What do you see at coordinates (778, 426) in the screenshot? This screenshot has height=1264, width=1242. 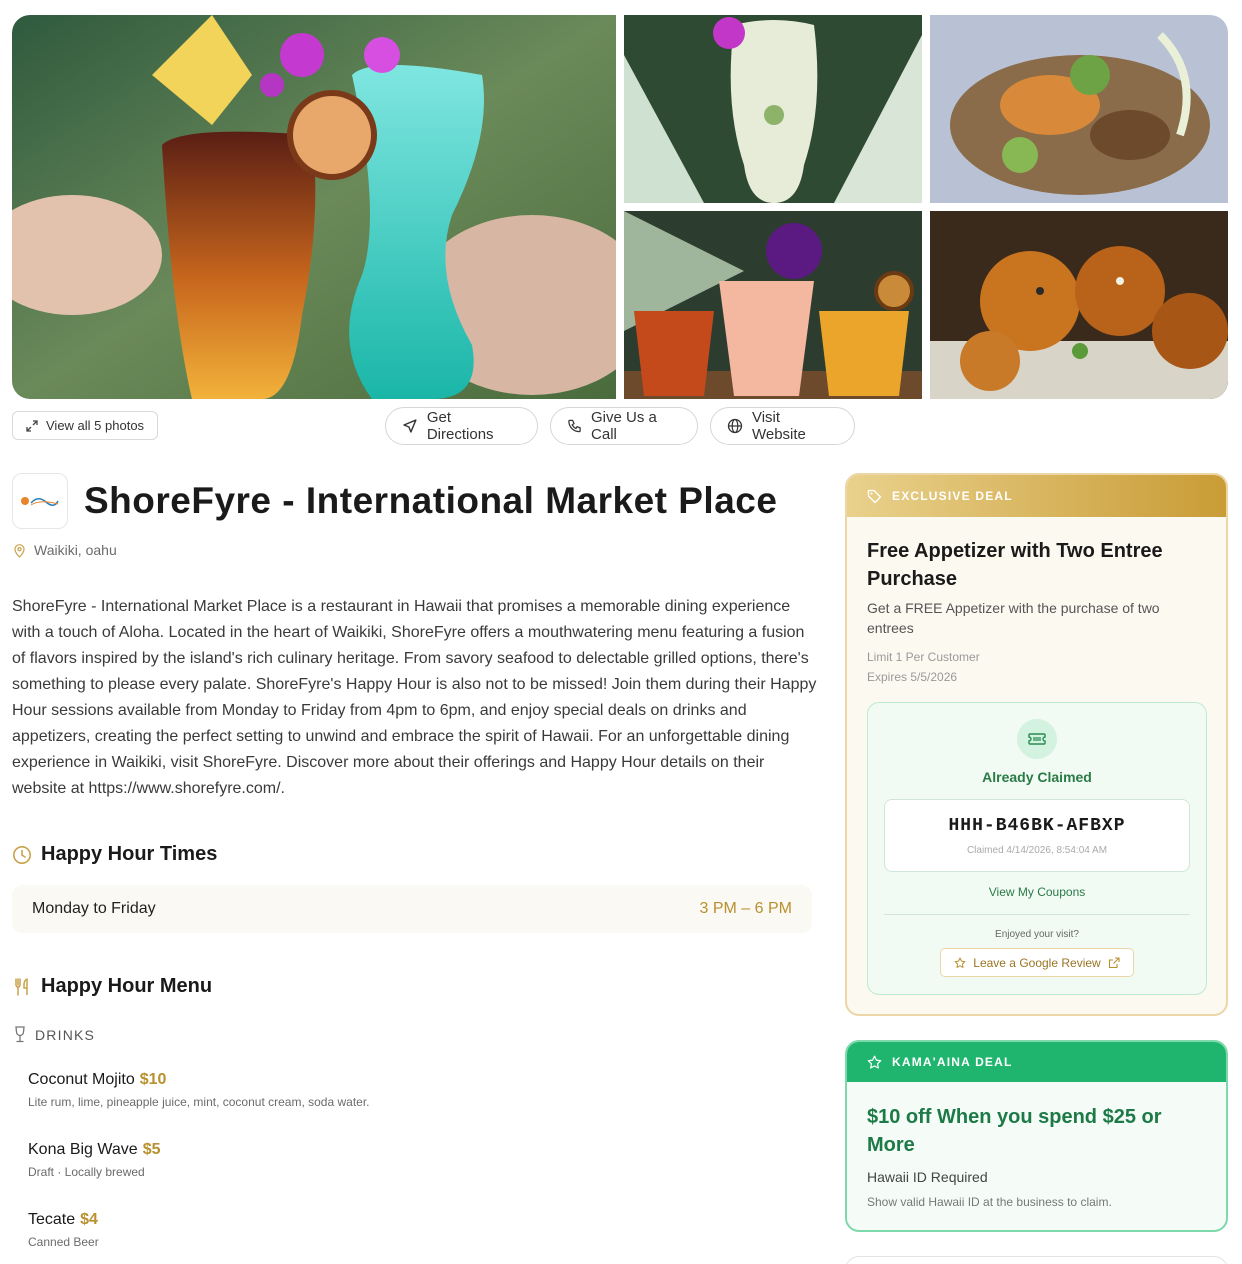 I see `visit-website-label: Visit Website` at bounding box center [778, 426].